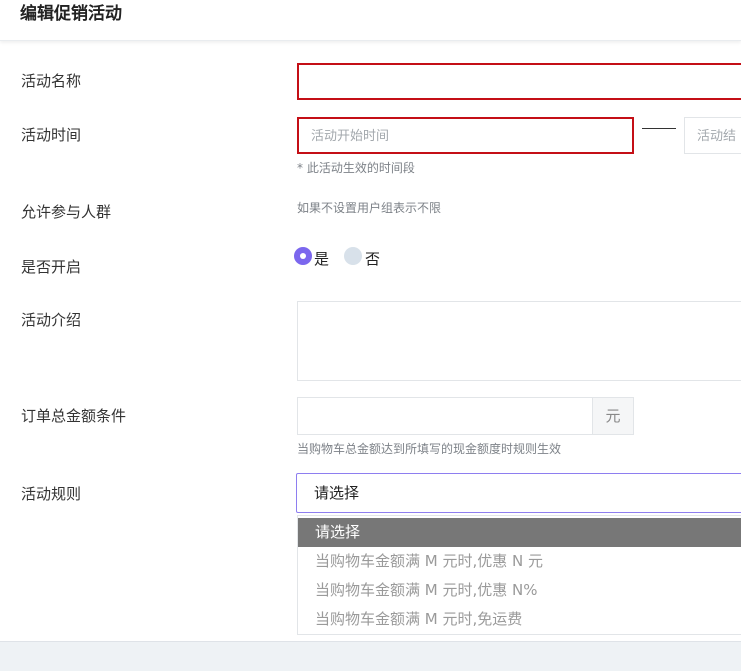 The image size is (741, 671). I want to click on rule-select-value: 请选择, so click(337, 493).